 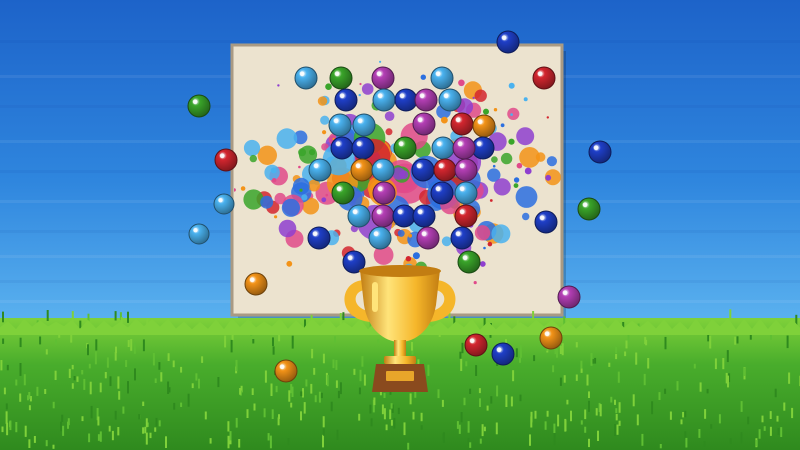 I want to click on canvas-ball-blue, so click(x=319, y=238).